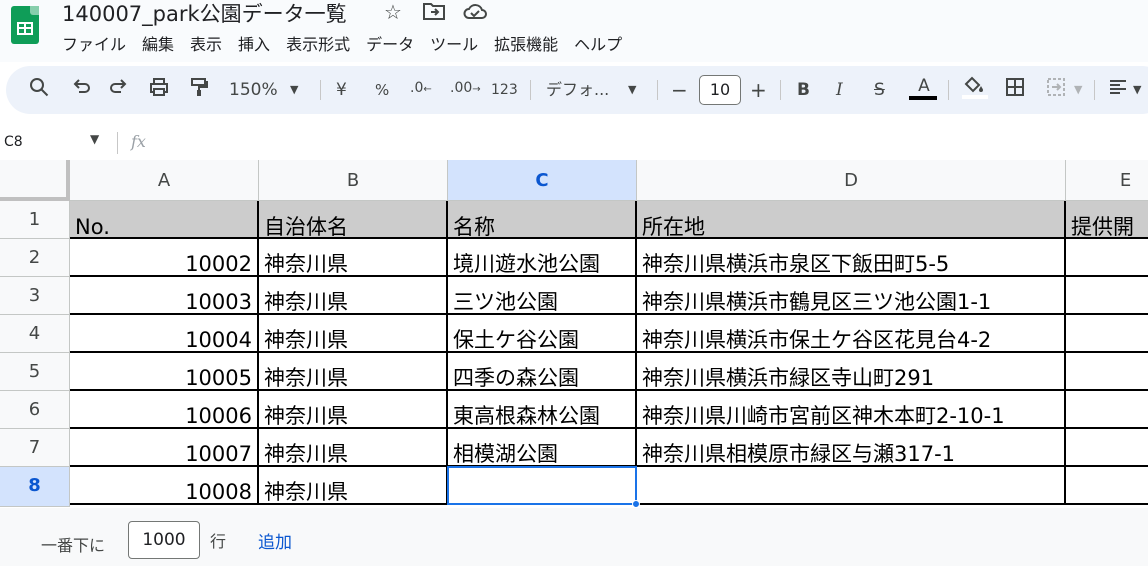 Image resolution: width=1148 pixels, height=566 pixels. Describe the element at coordinates (161, 43) in the screenshot. I see `menu-edit: 編集` at that location.